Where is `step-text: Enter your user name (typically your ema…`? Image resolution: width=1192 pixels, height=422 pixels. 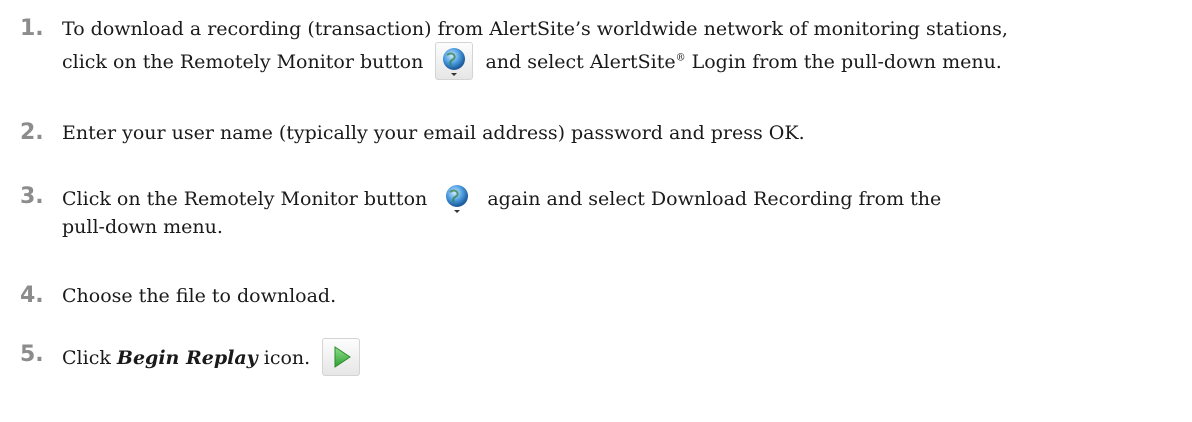 step-text: Enter your user name (typically your ema… is located at coordinates (433, 133).